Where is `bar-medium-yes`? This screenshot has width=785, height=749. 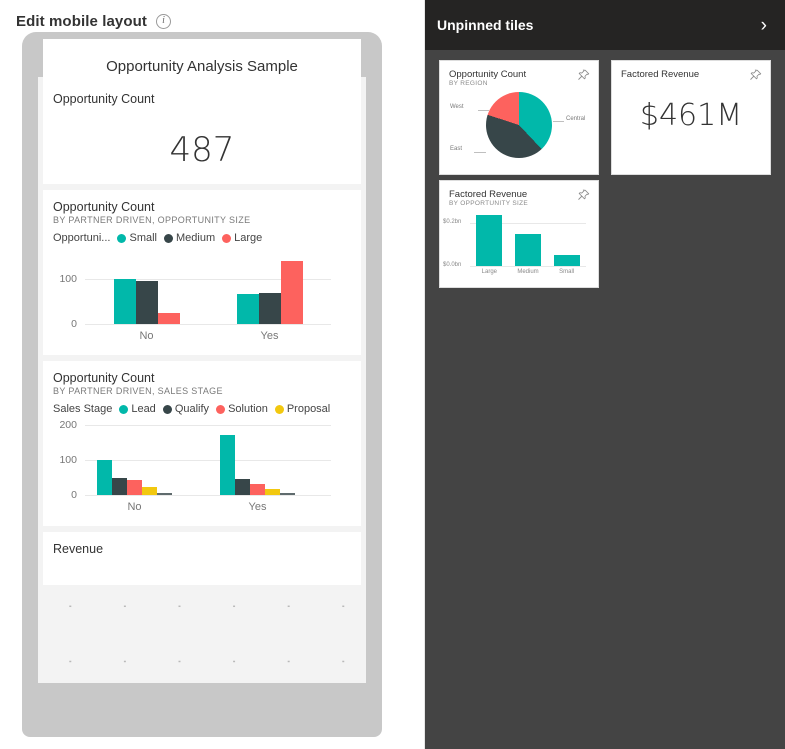 bar-medium-yes is located at coordinates (269, 308).